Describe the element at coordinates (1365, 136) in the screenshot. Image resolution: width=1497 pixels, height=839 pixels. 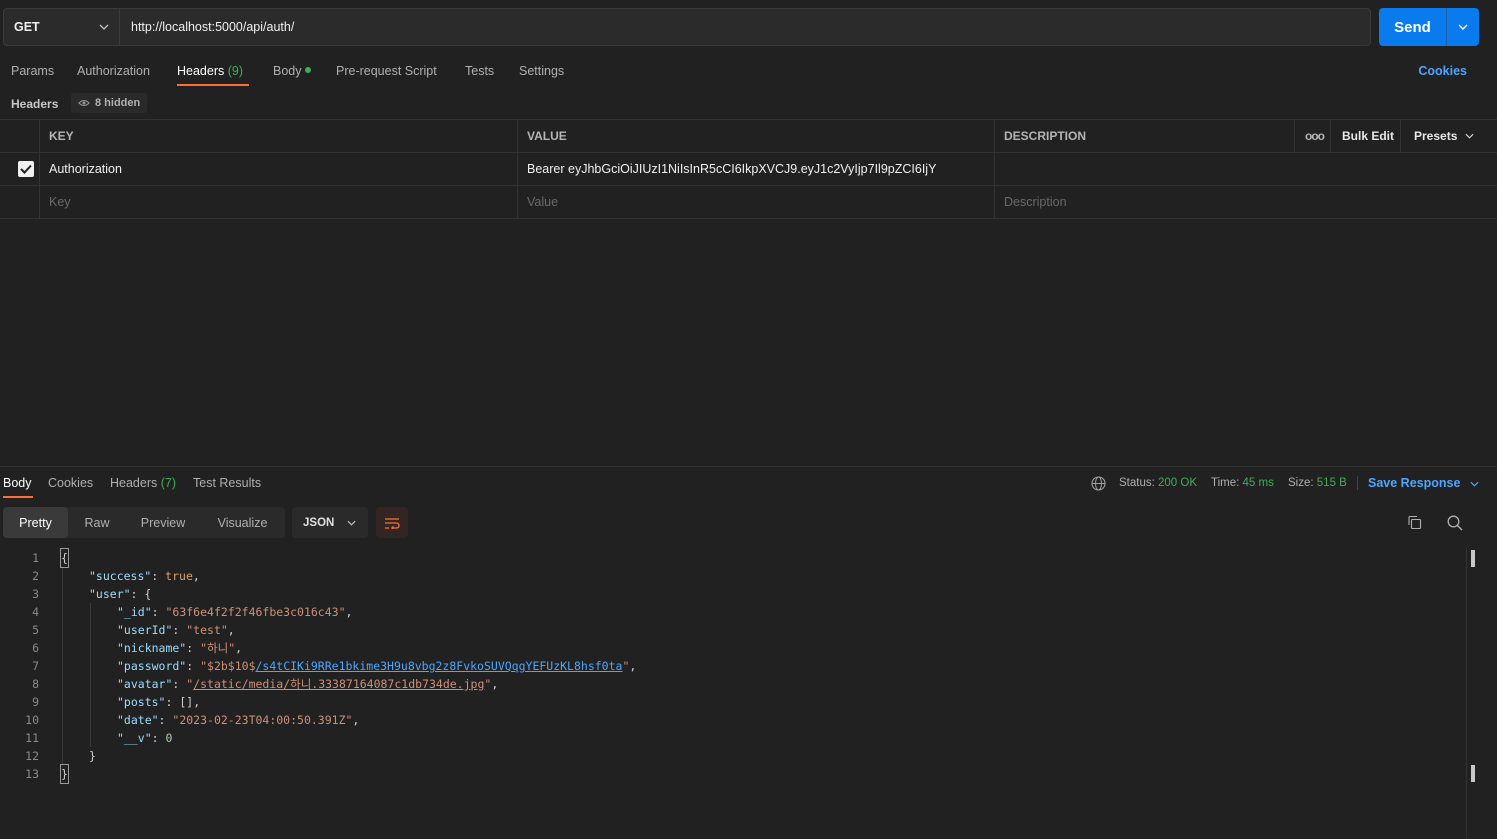
I see `bulk-edit-button: Bulk Edit` at that location.